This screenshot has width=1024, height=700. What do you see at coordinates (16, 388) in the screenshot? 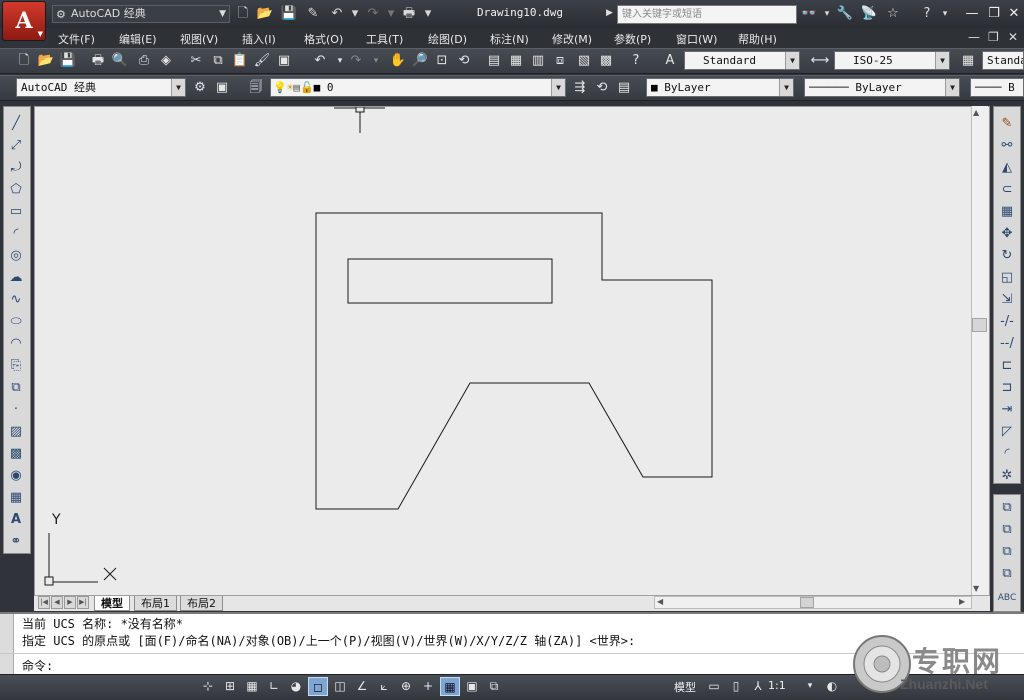
I see `make-block-icon: ⧉` at bounding box center [16, 388].